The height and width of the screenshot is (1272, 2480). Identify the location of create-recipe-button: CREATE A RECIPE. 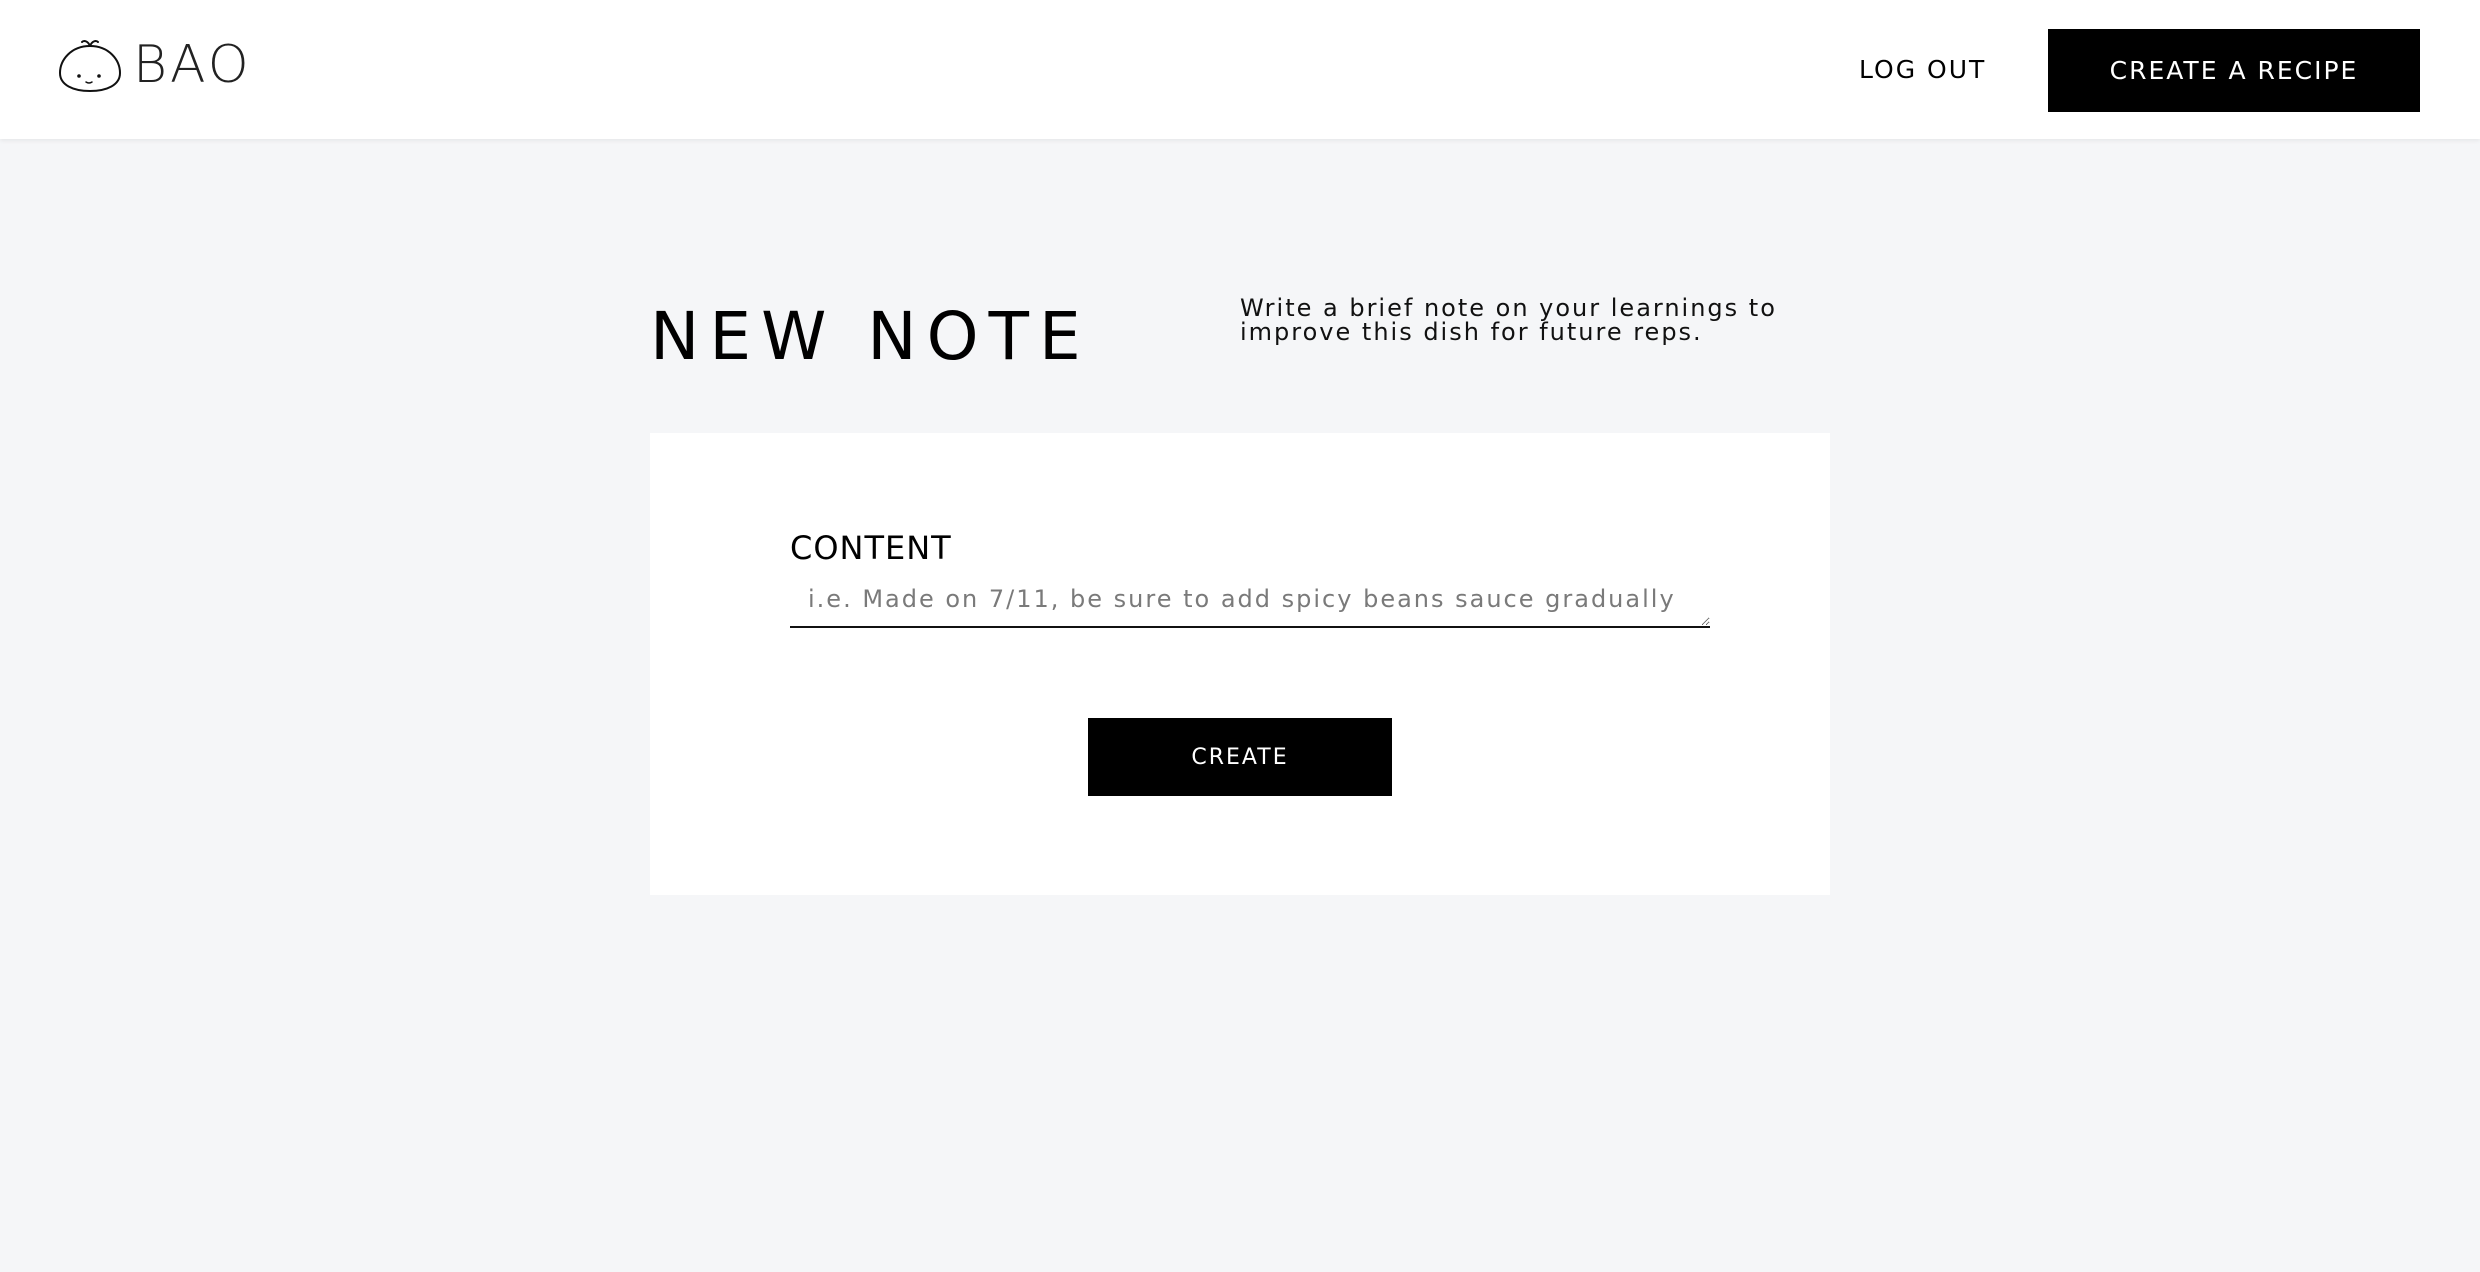
(2234, 70).